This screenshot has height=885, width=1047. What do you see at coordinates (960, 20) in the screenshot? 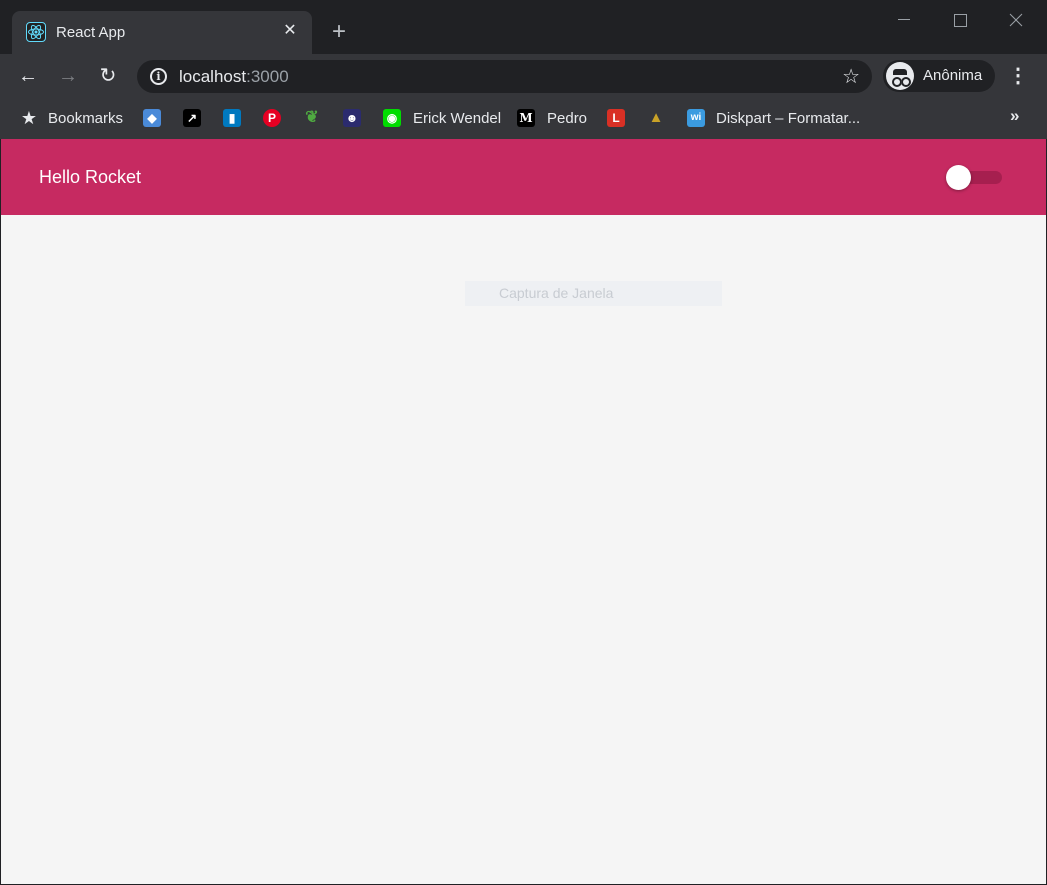
I see `maximize-button` at bounding box center [960, 20].